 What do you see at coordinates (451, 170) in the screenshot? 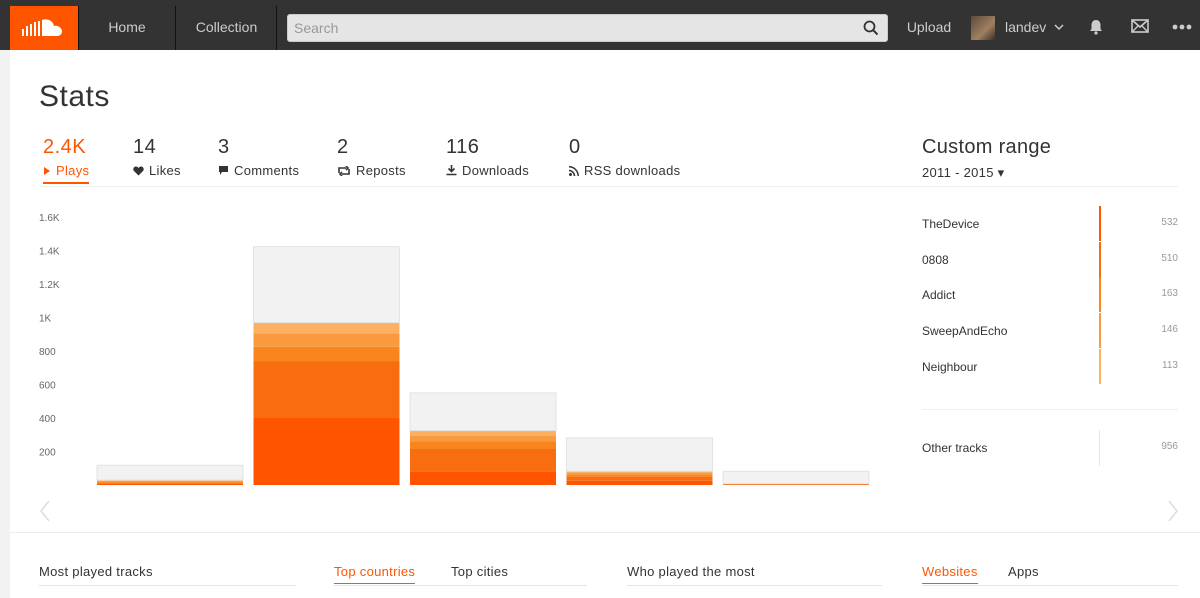
I see `download-icon` at bounding box center [451, 170].